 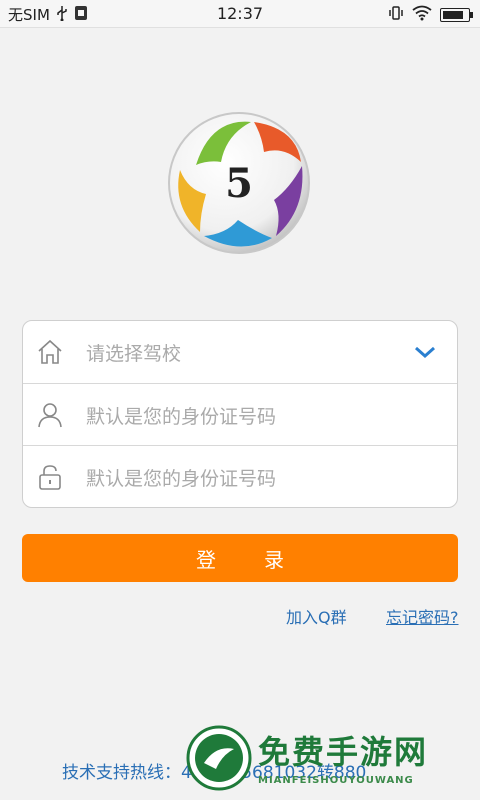 I want to click on battery-fill, so click(x=453, y=15).